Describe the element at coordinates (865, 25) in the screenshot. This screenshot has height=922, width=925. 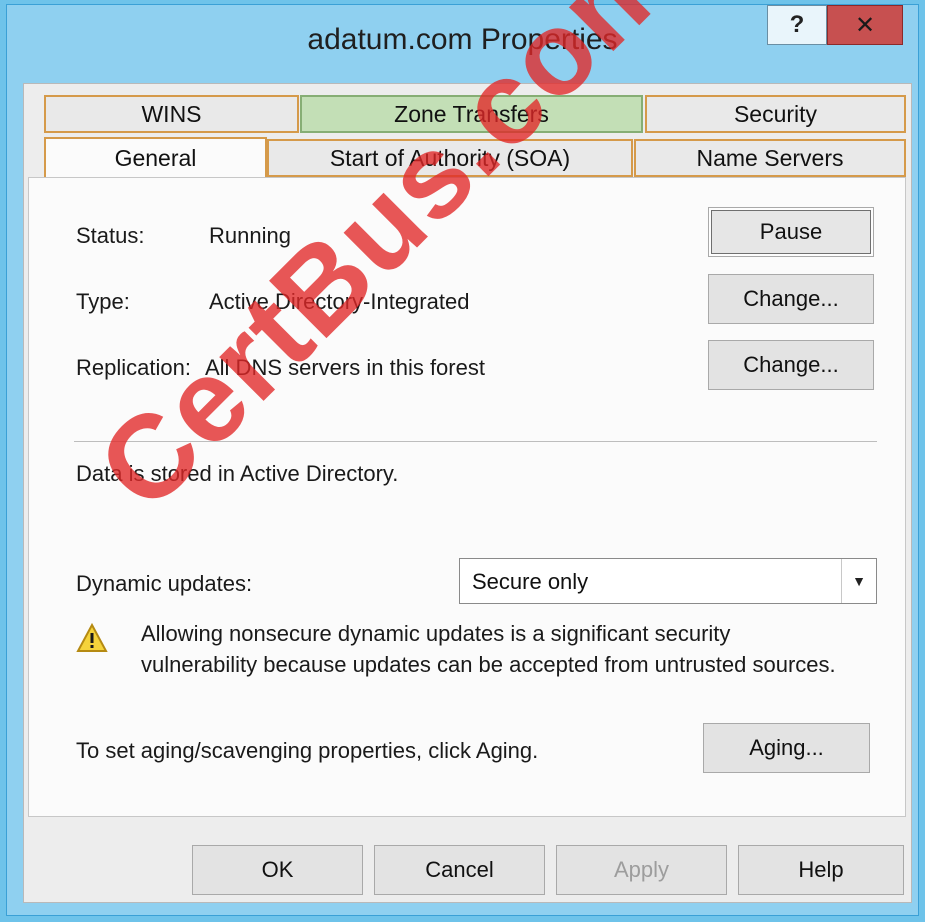
I see `close-icon: ✕` at that location.